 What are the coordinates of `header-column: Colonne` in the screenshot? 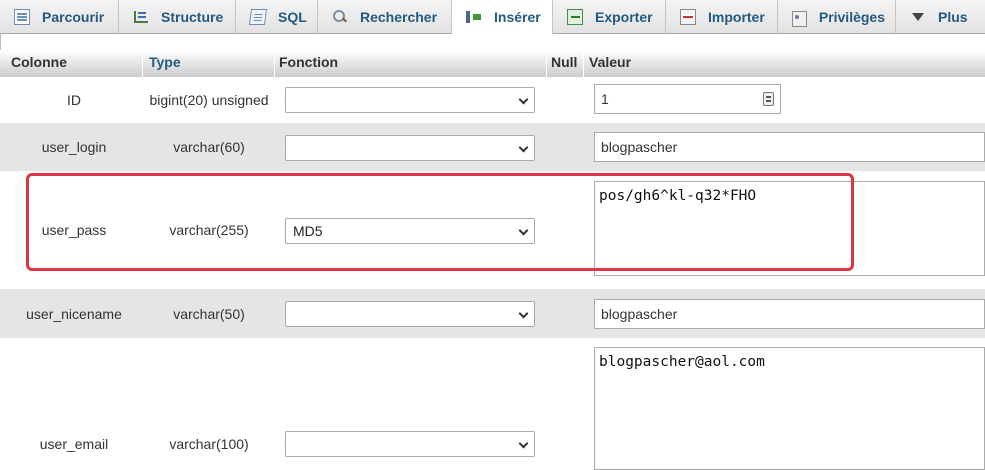 It's located at (39, 62).